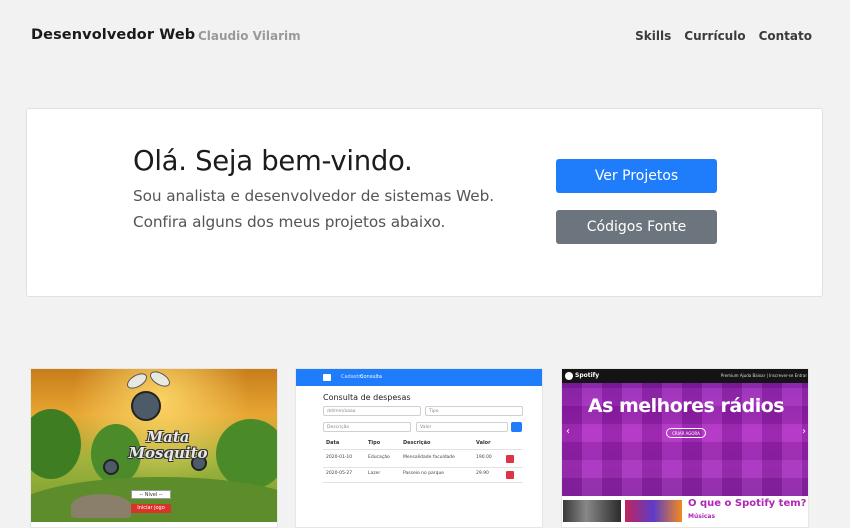 This screenshot has width=850, height=528. Describe the element at coordinates (367, 427) in the screenshot. I see `description-field: Descrição` at that location.